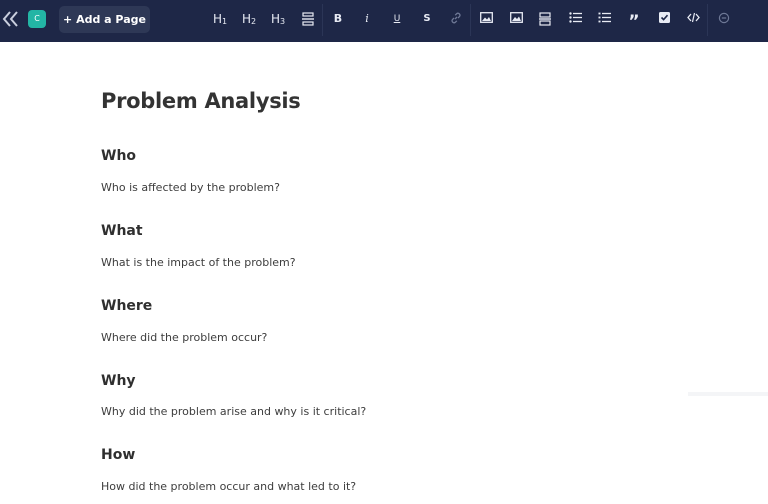 This screenshot has height=504, width=768. I want to click on heading-3-button: H3, so click(278, 19).